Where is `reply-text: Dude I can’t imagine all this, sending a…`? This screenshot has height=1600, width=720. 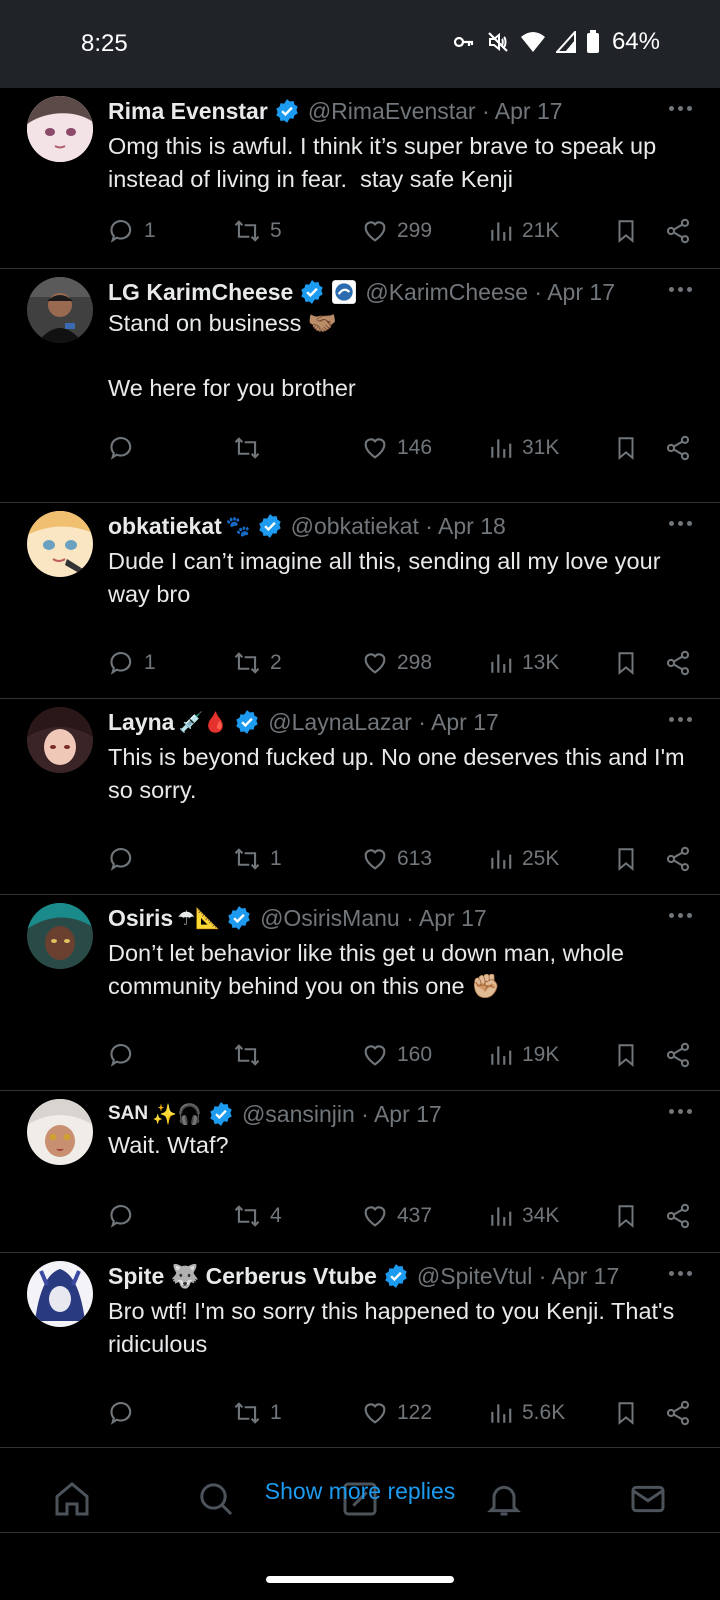 reply-text: Dude I can’t imagine all this, sending a… is located at coordinates (388, 577).